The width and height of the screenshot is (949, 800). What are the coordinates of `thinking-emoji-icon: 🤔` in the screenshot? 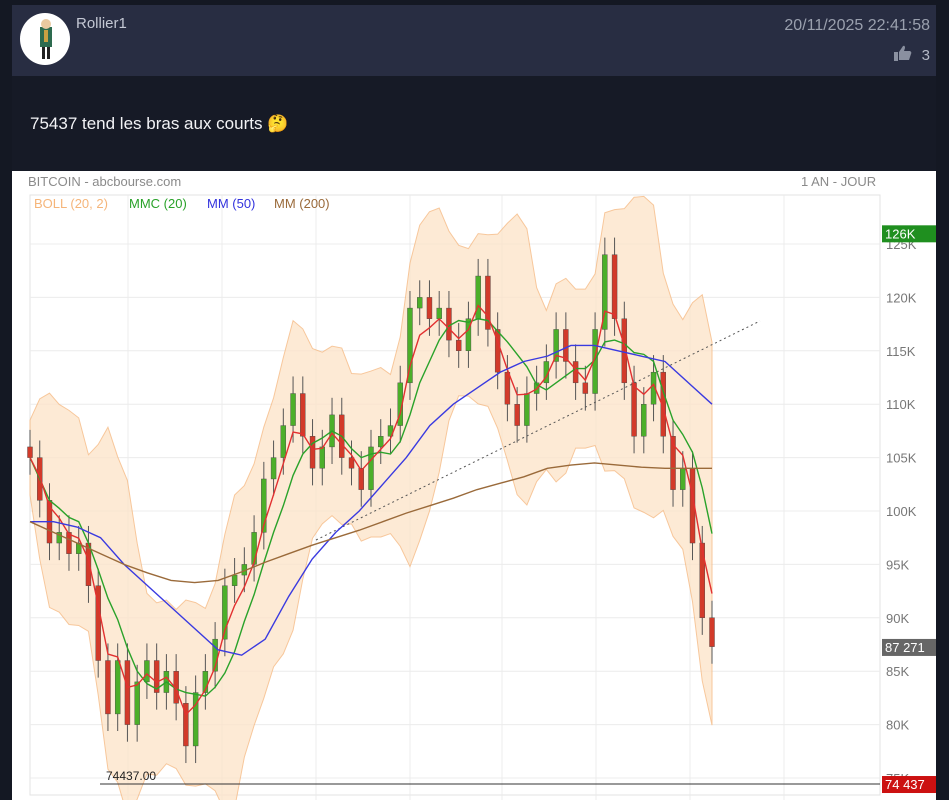 It's located at (278, 123).